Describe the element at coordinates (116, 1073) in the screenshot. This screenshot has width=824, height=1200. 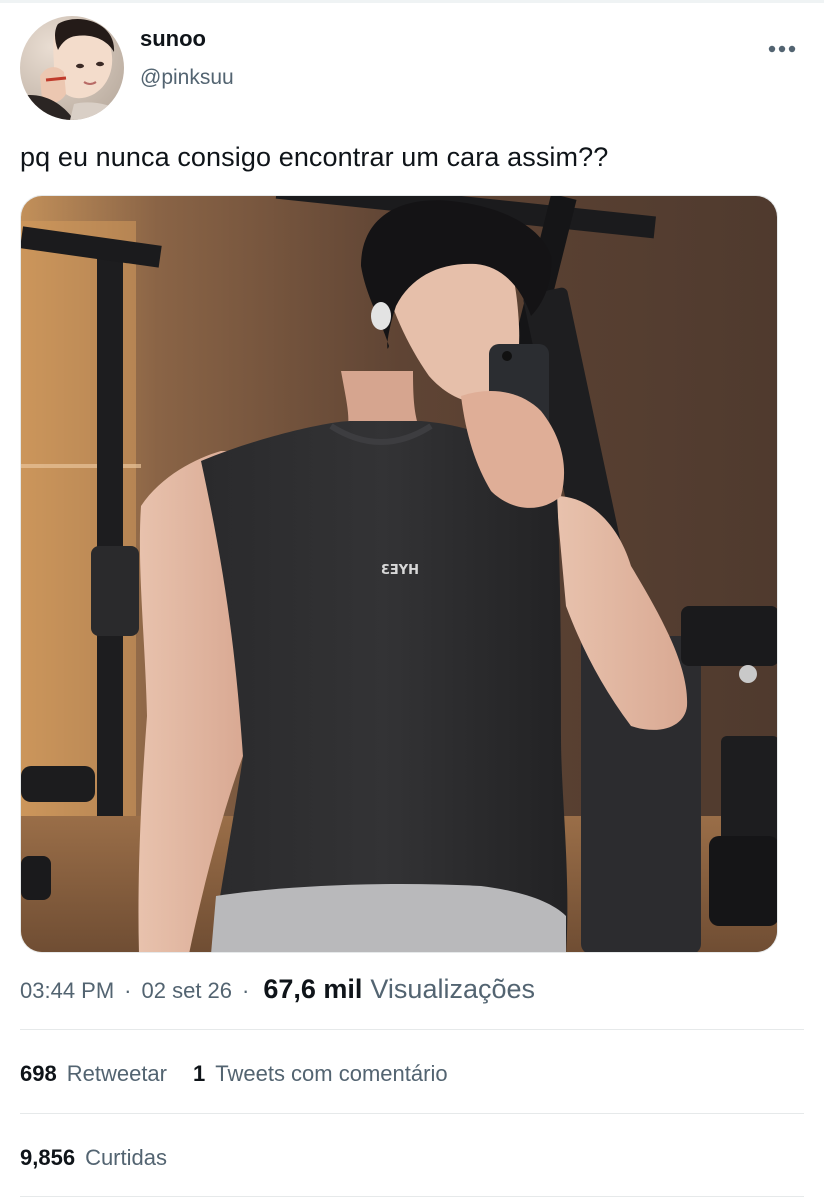
I see `retweets-label: Retweetar` at that location.